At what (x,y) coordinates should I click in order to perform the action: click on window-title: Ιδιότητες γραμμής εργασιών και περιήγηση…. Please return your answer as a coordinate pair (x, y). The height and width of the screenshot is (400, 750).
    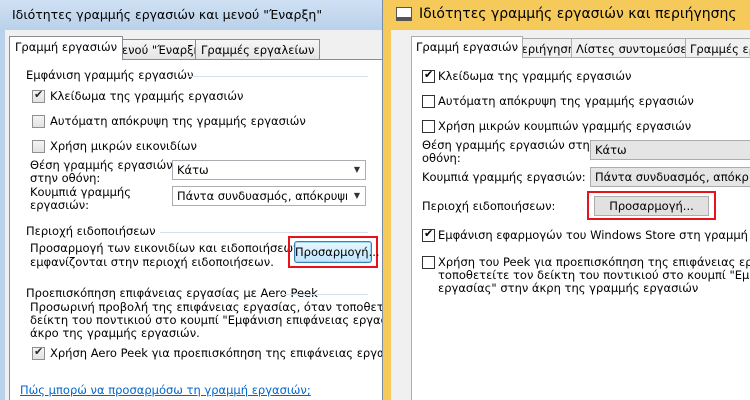
    Looking at the image, I should click on (578, 14).